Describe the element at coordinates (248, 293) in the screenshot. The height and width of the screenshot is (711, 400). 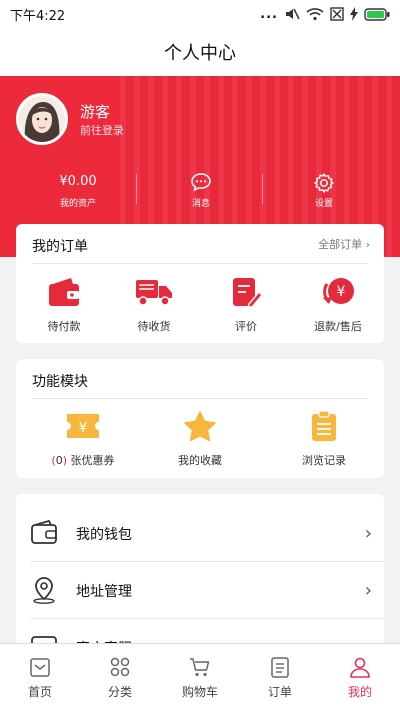
I see `review-icon` at that location.